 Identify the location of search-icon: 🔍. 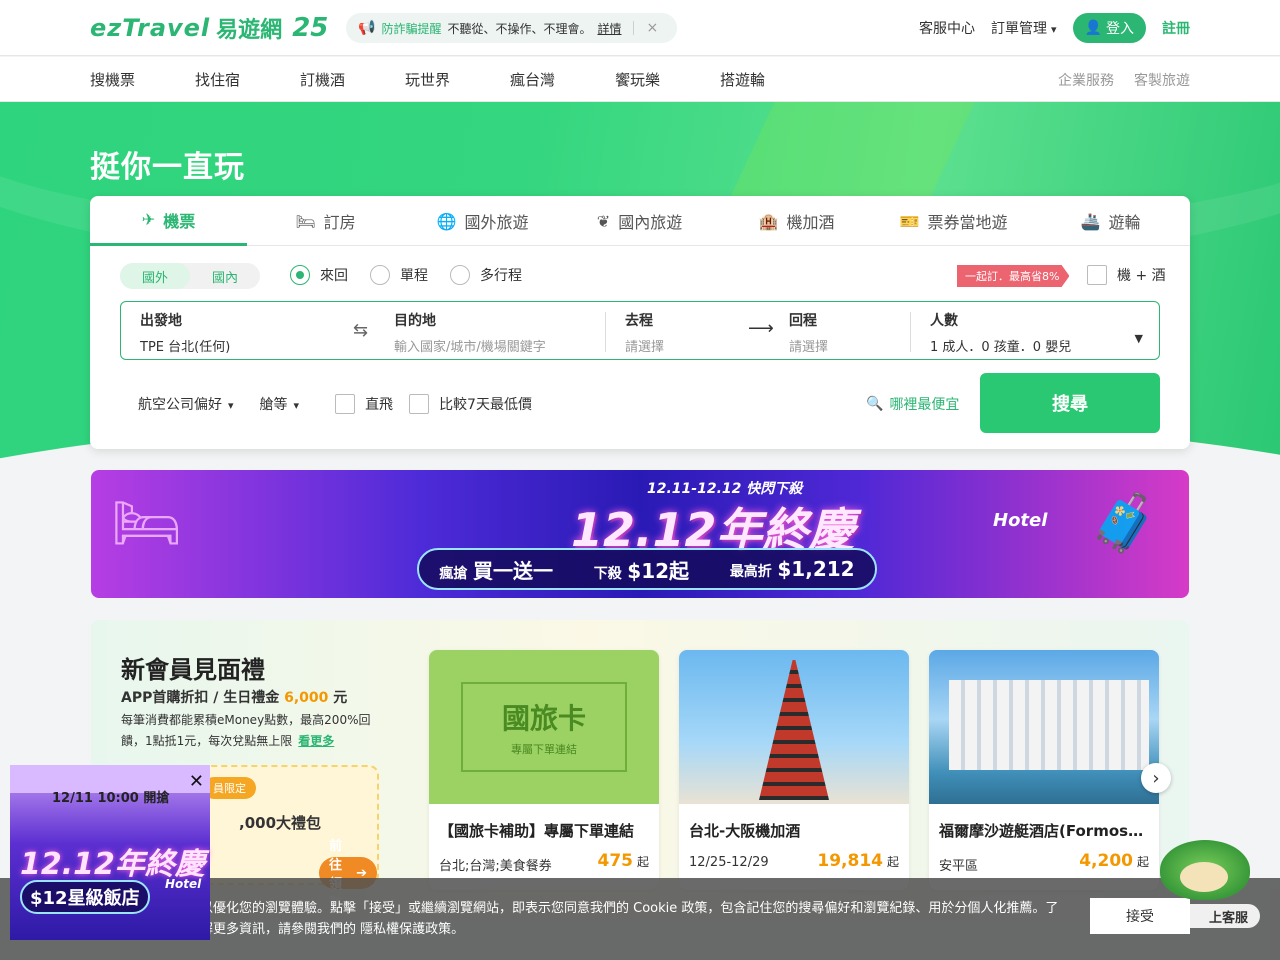
(875, 404).